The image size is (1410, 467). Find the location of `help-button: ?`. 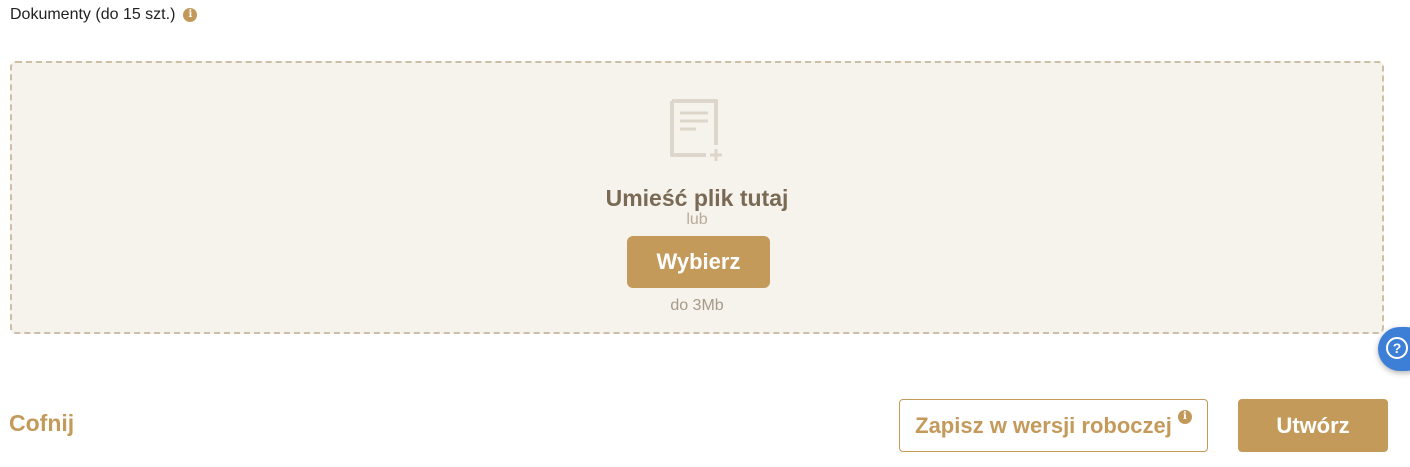

help-button: ? is located at coordinates (1394, 349).